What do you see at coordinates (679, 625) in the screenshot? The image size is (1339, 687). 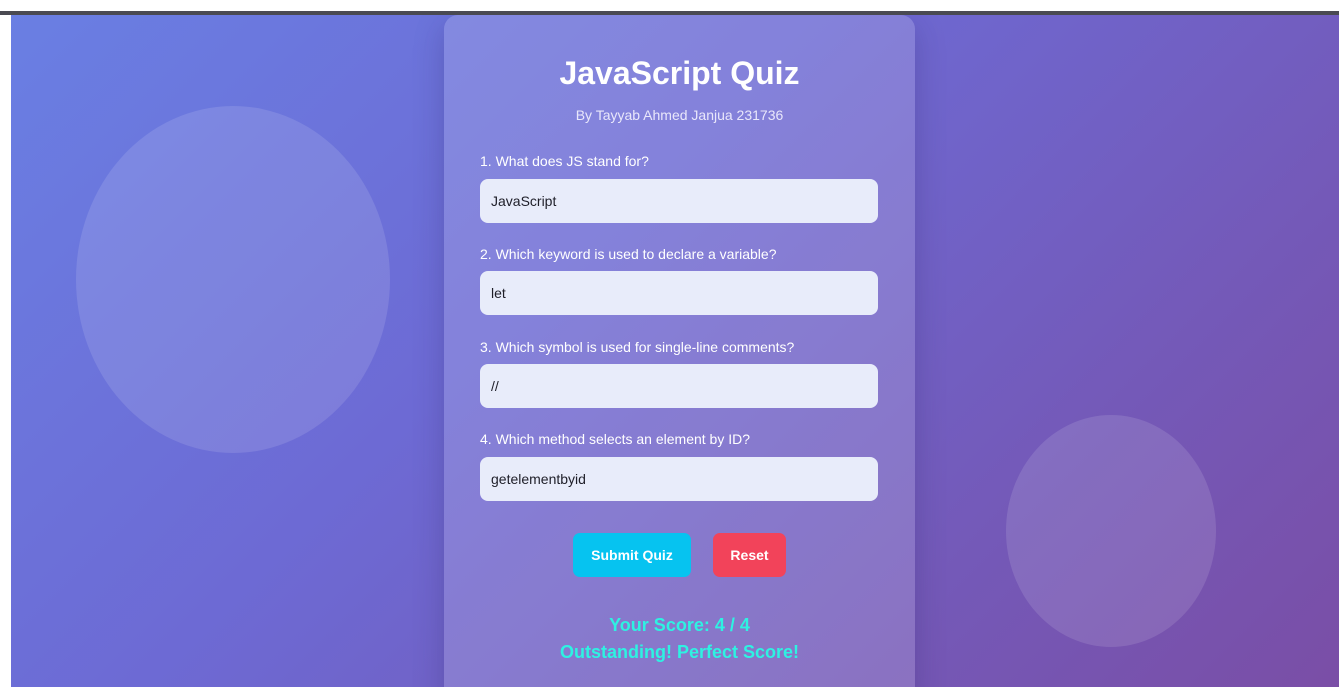 I see `score-text: Your Score: 4 / 4` at bounding box center [679, 625].